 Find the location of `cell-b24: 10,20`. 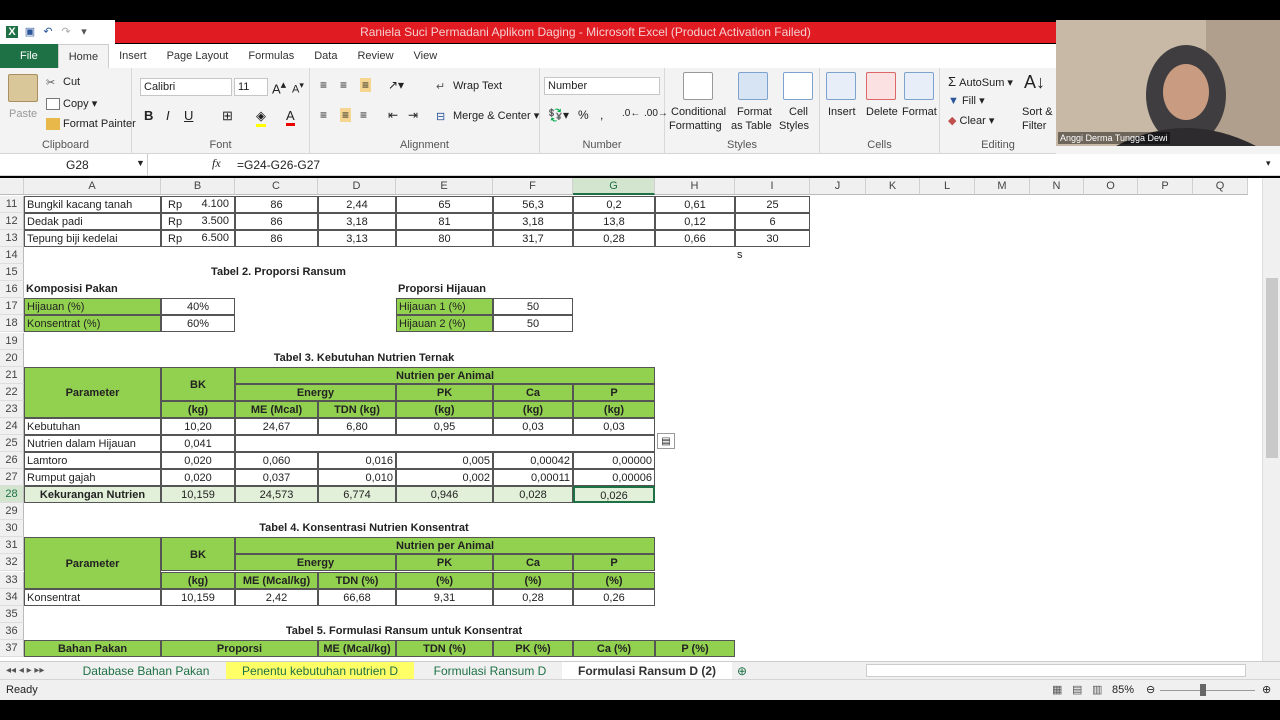

cell-b24: 10,20 is located at coordinates (198, 426).